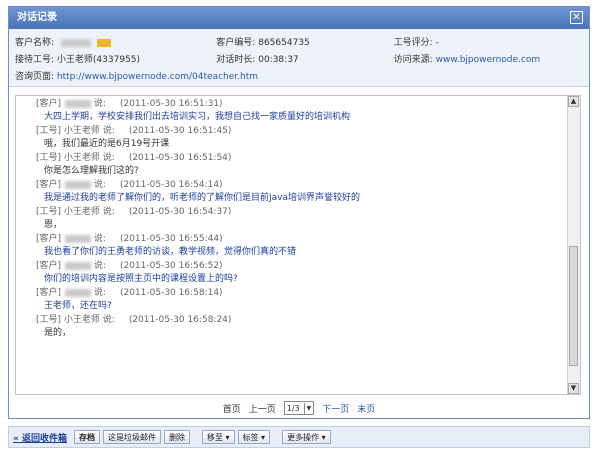 The height and width of the screenshot is (459, 600). I want to click on scroll-down-icon: ▼, so click(573, 388).